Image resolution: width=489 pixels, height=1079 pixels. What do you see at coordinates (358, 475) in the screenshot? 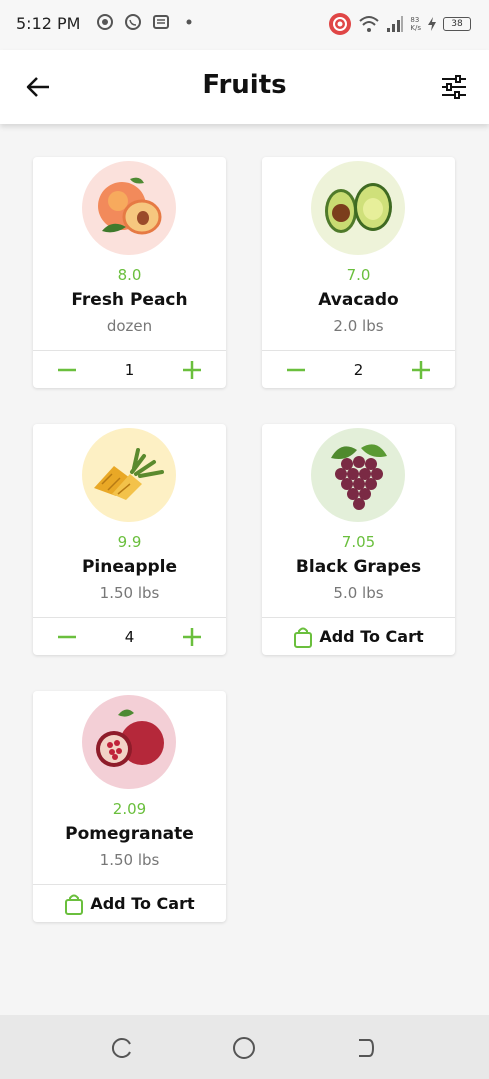
I see `grapes-image` at bounding box center [358, 475].